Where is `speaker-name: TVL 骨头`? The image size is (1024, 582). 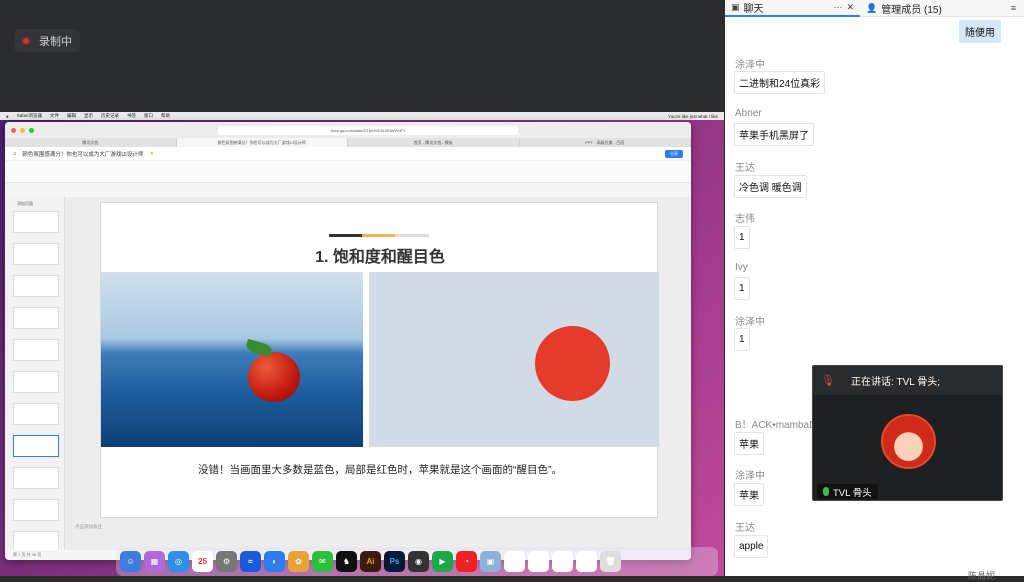 speaker-name: TVL 骨头 is located at coordinates (852, 493).